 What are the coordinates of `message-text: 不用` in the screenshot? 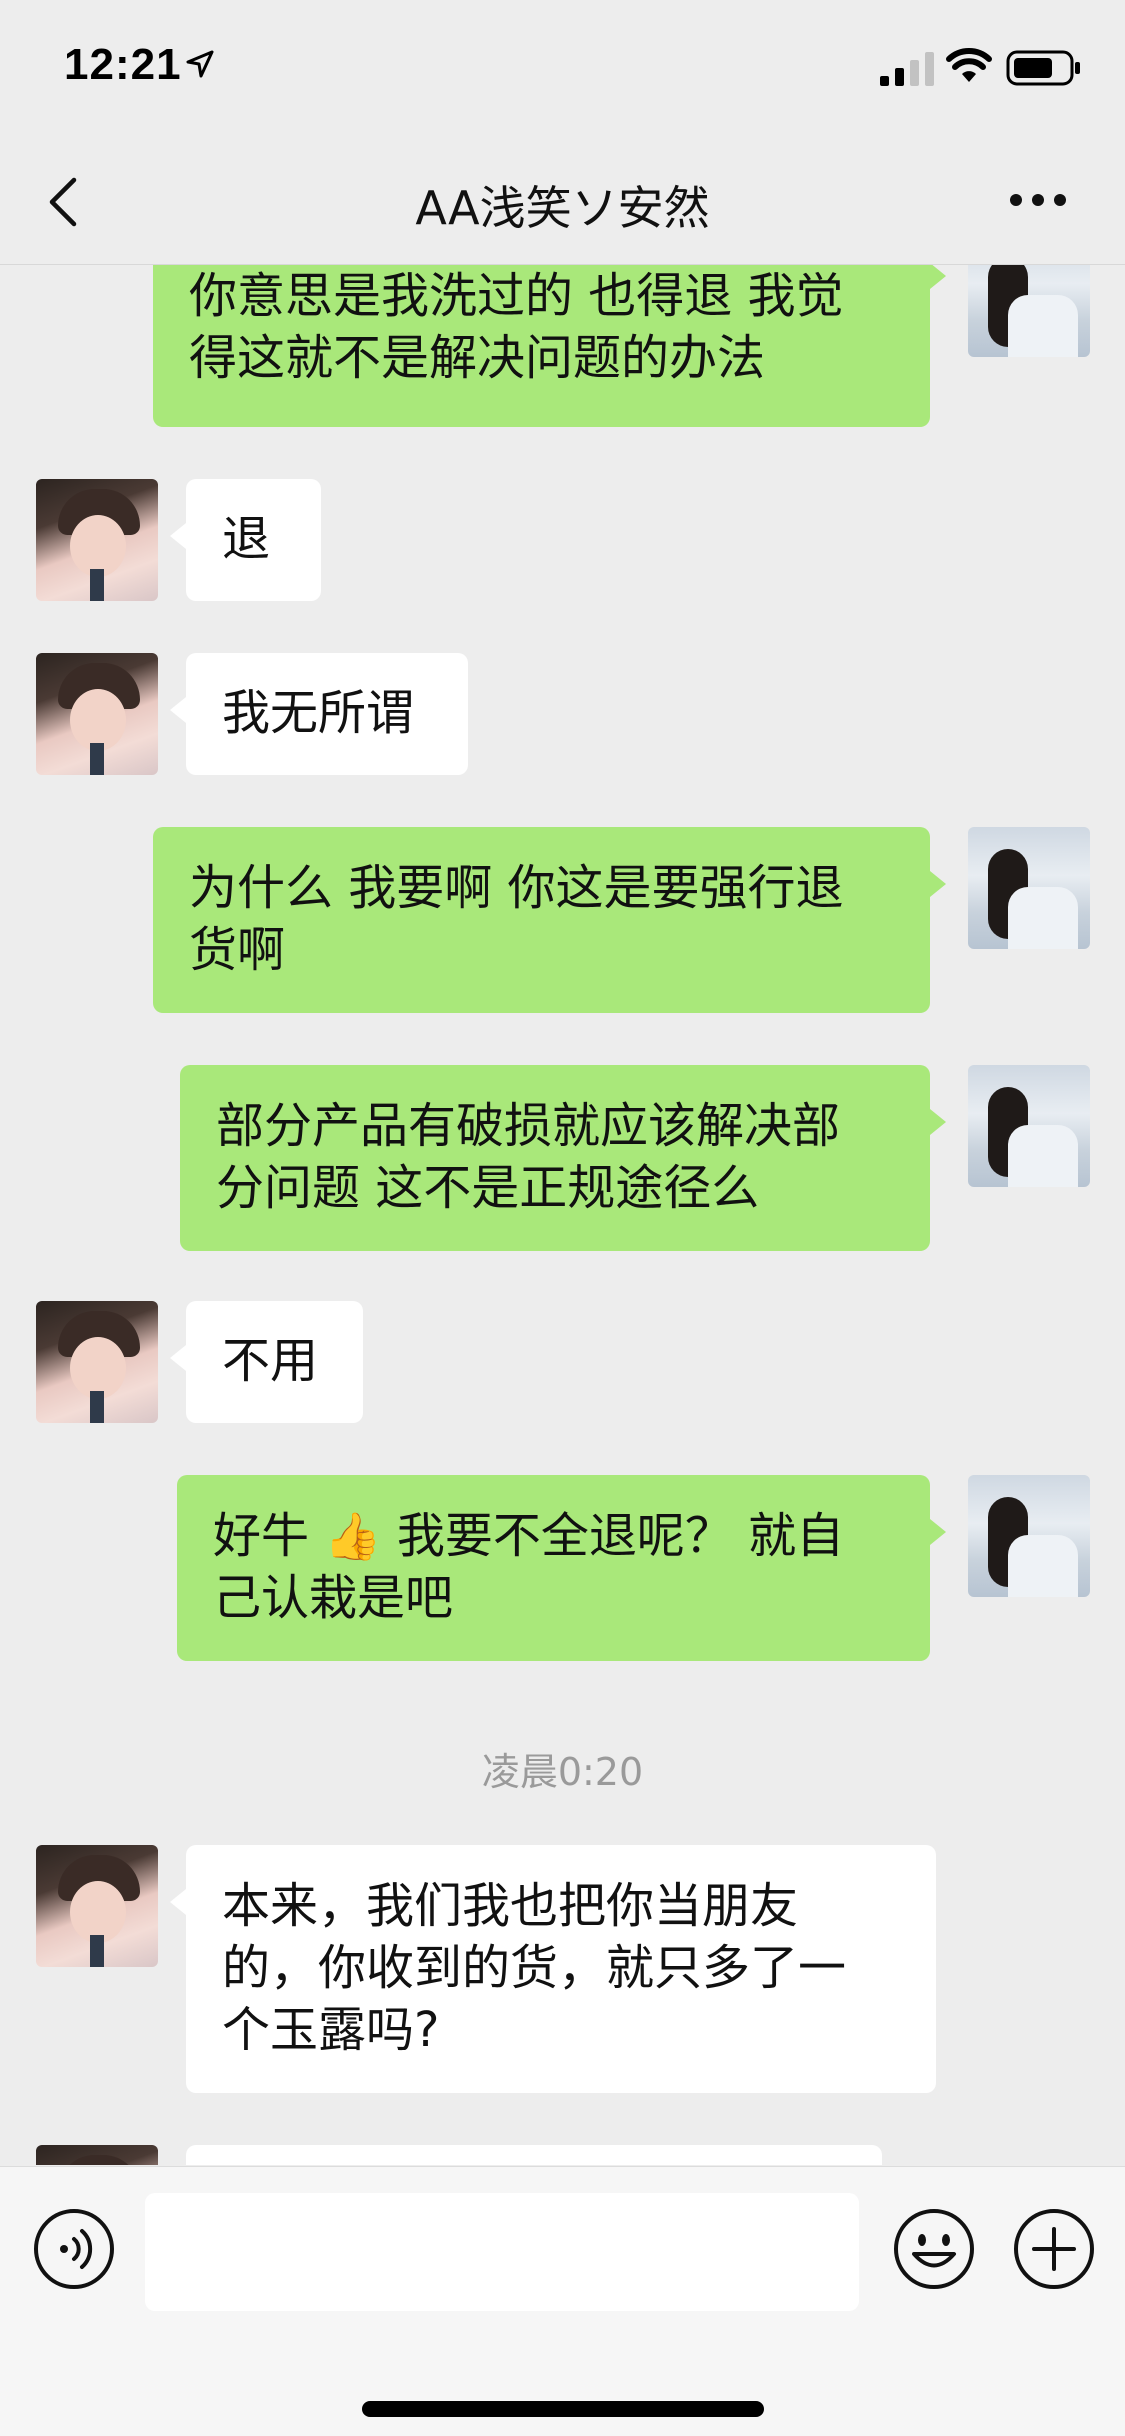 It's located at (270, 1361).